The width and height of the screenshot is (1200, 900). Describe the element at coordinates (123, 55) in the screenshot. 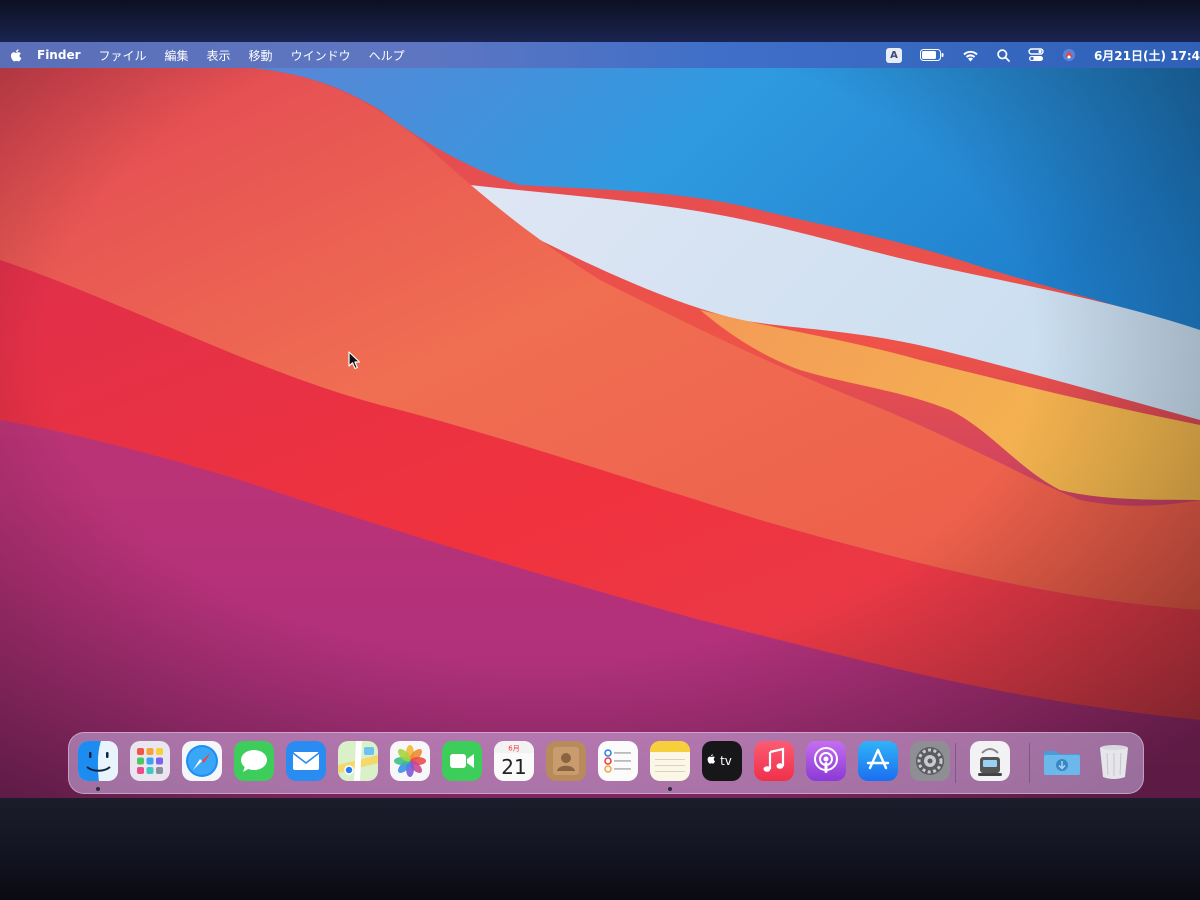

I see `menu-file: ファイル` at that location.